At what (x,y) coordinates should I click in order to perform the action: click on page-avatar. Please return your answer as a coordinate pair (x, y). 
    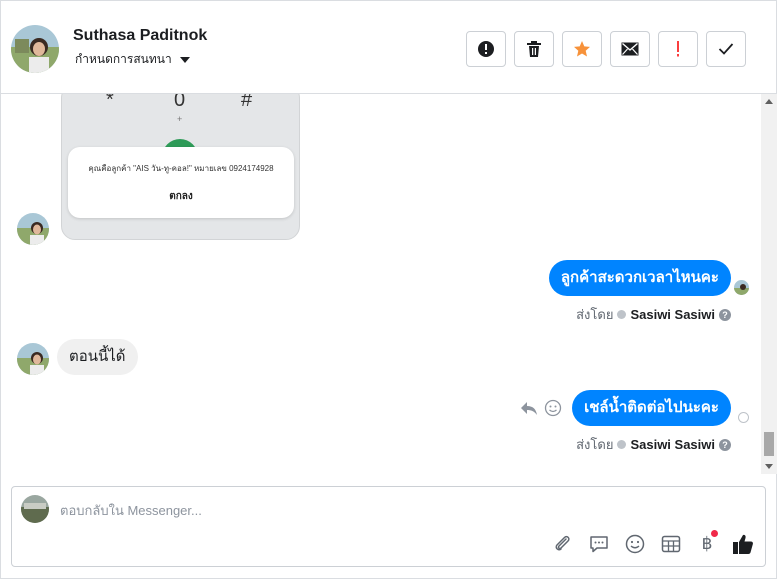
    Looking at the image, I should click on (35, 509).